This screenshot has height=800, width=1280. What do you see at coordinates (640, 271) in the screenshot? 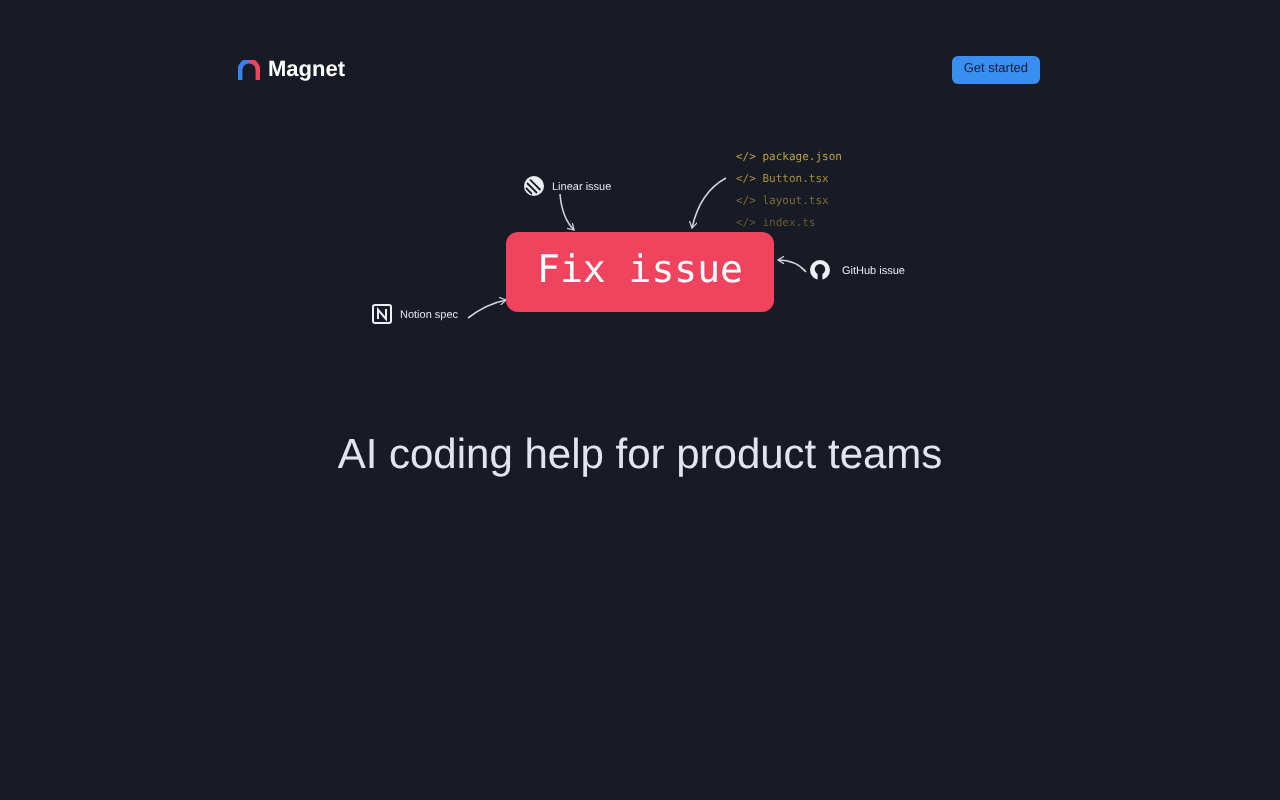
I see `fix-issue-card: Fix issue` at bounding box center [640, 271].